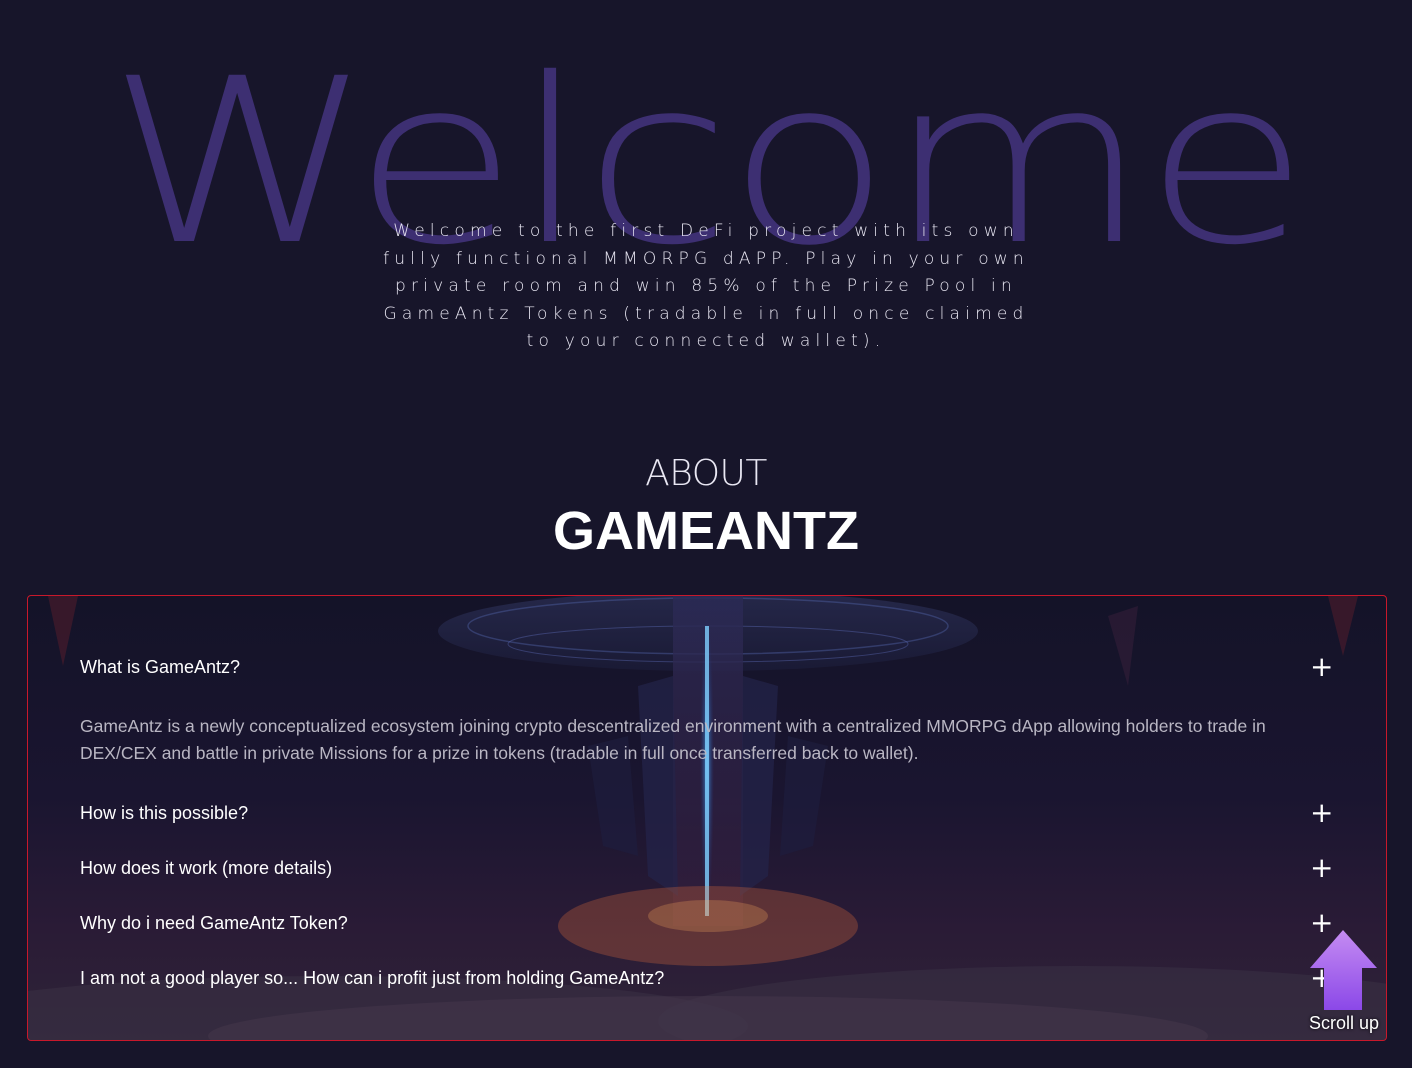  Describe the element at coordinates (1344, 1023) in the screenshot. I see `scroll-up-label: Scroll up` at that location.